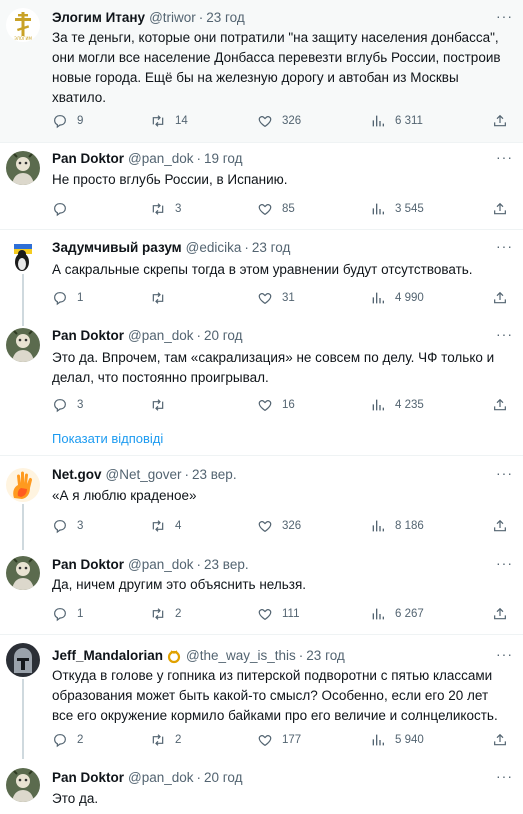 The height and width of the screenshot is (814, 523). I want to click on like-button: 31, so click(276, 298).